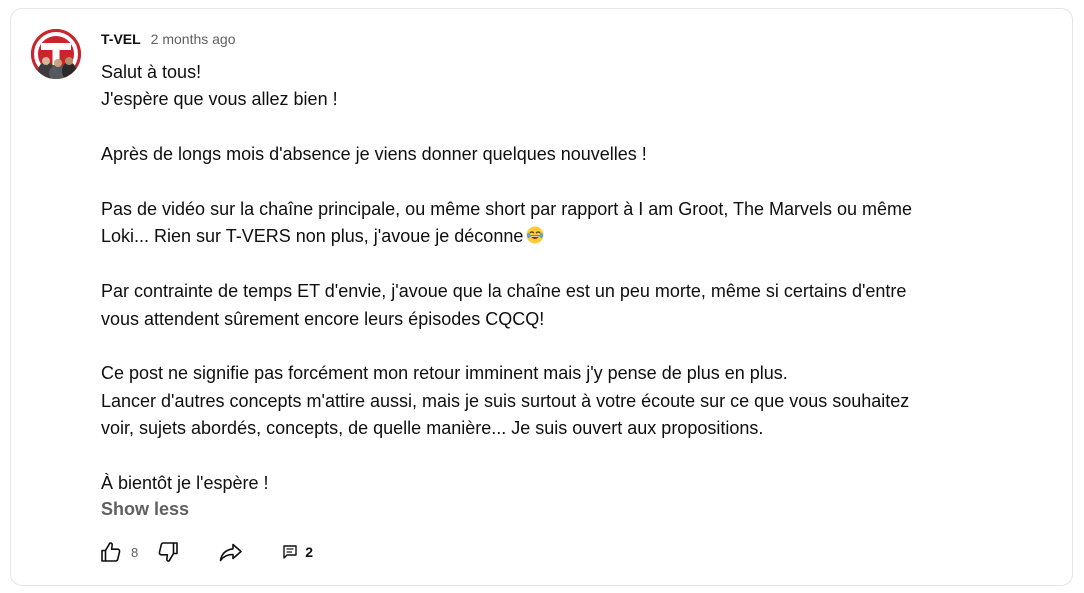  What do you see at coordinates (193, 39) in the screenshot?
I see `post-timestamp: 2 months ago` at bounding box center [193, 39].